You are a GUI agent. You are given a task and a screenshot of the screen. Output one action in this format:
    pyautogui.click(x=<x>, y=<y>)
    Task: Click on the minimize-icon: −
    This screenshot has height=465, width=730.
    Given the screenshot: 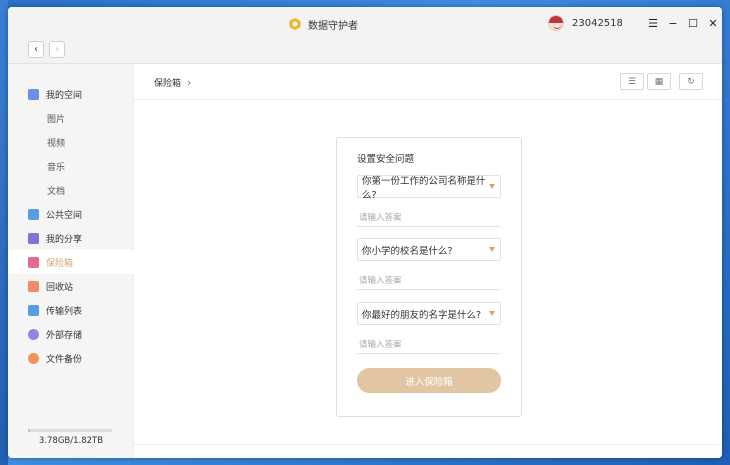 What is the action you would take?
    pyautogui.click(x=673, y=23)
    